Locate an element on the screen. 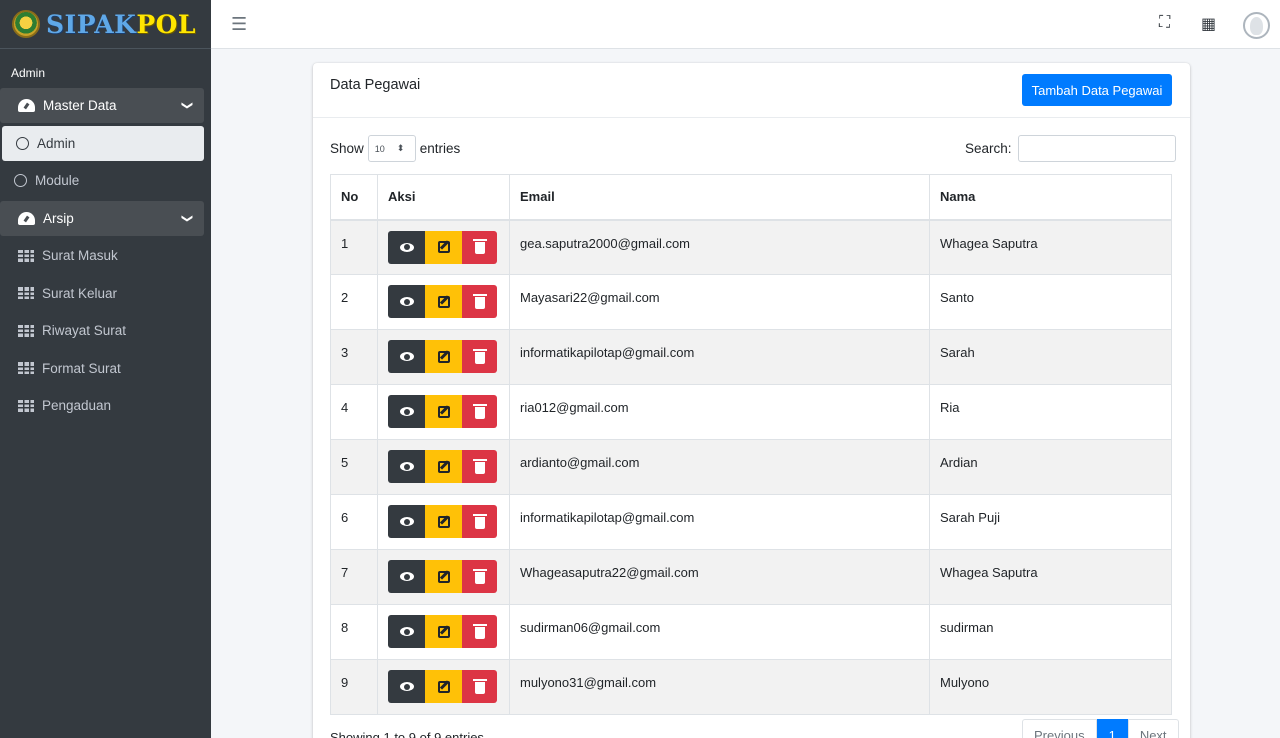 Image resolution: width=1280 pixels, height=738 pixels. hamburger-icon: ☰ is located at coordinates (239, 24).